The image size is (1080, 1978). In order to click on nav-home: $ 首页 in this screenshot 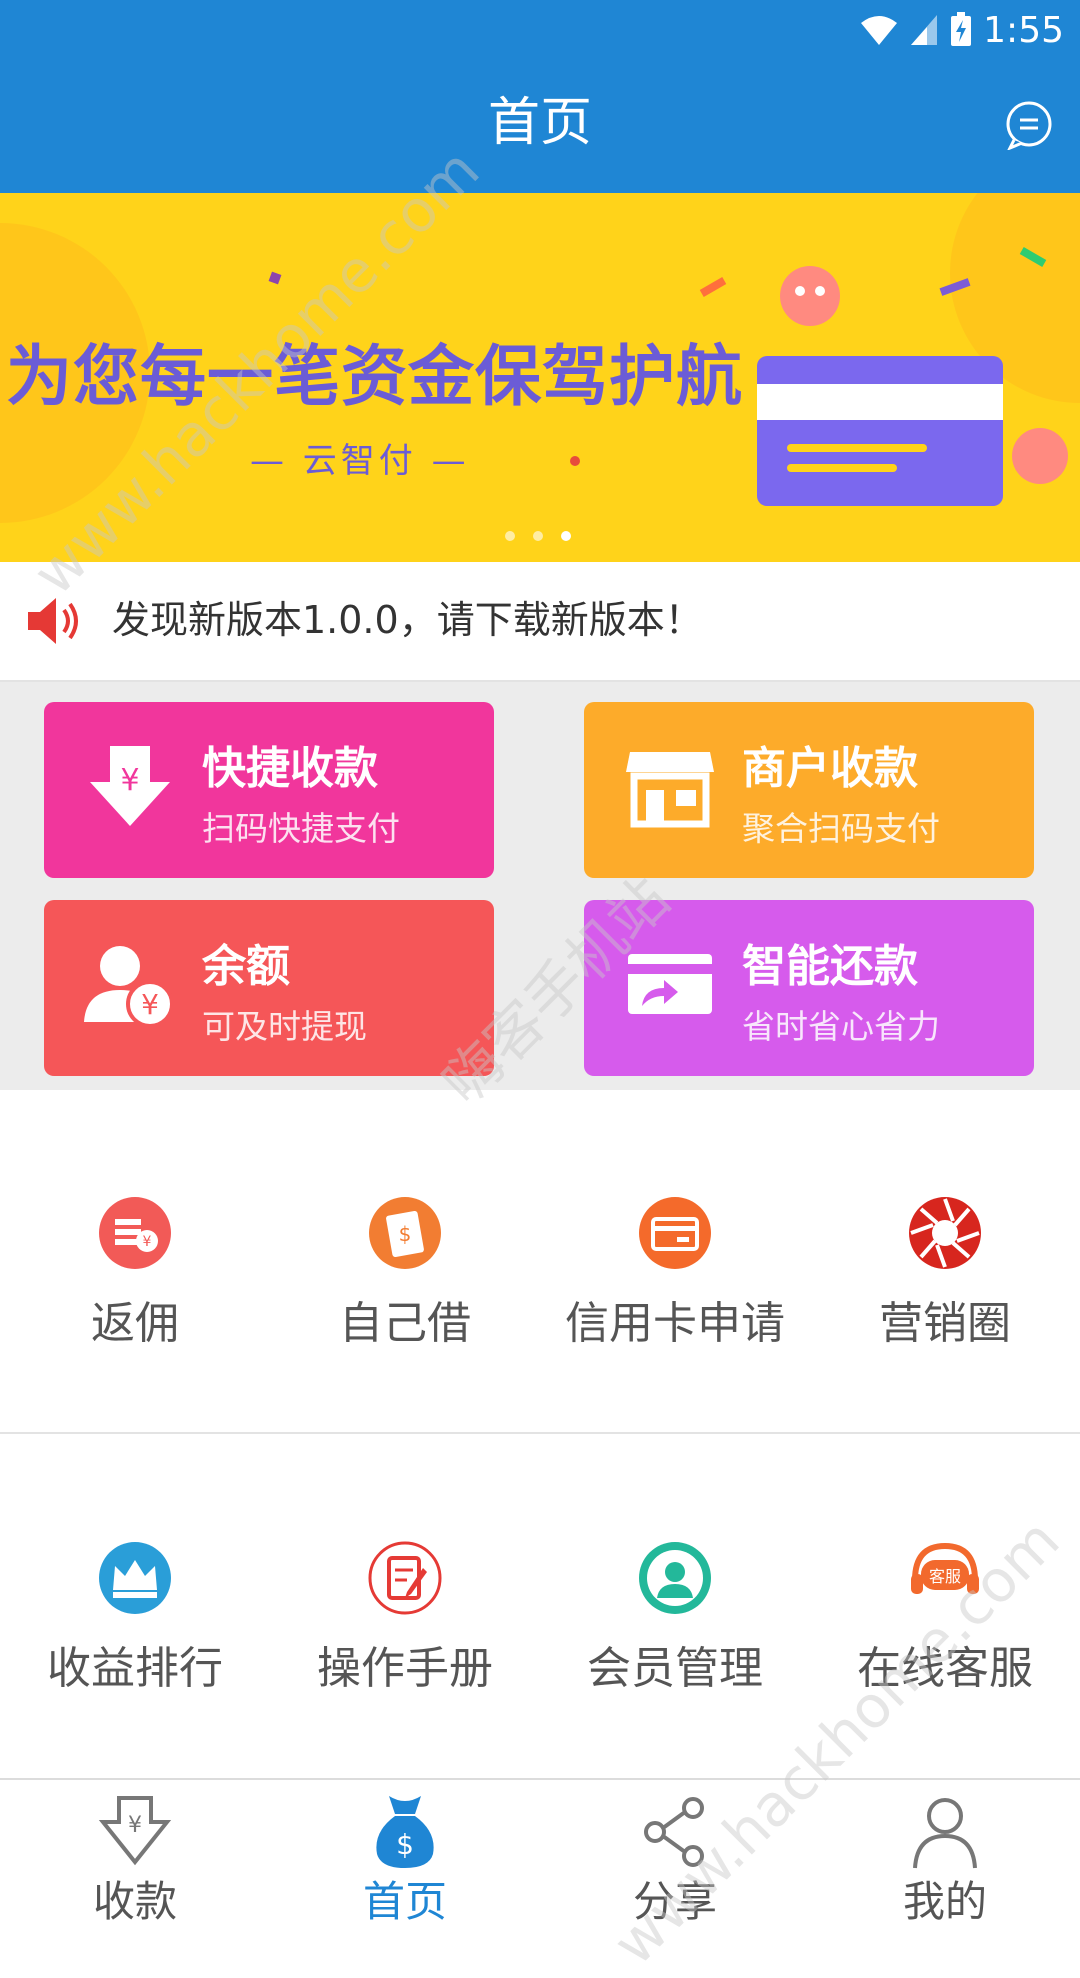, I will do `click(405, 1853)`.